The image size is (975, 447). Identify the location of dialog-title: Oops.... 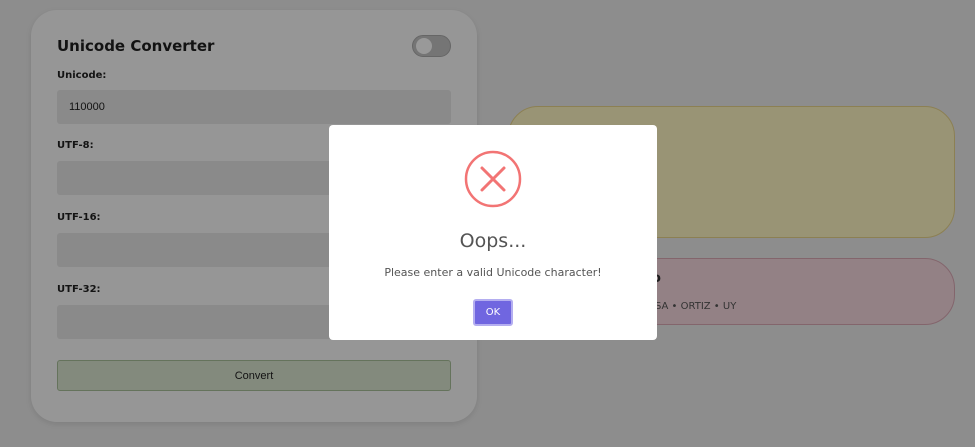
(493, 241).